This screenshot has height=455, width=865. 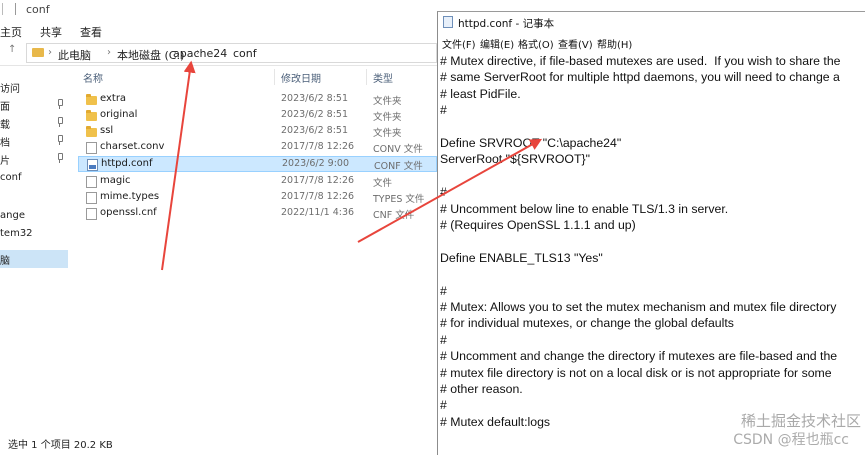 I want to click on window-icon, so click(x=7, y=9).